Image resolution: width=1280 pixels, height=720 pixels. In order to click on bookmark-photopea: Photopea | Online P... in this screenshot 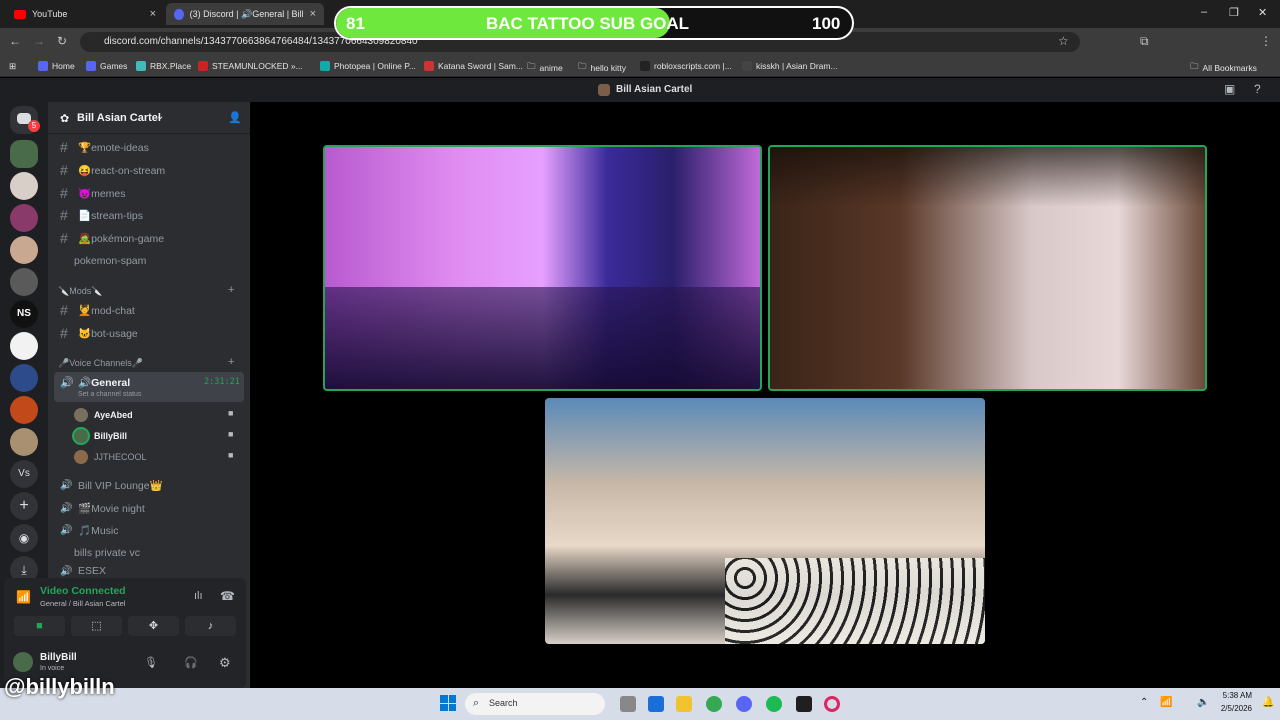, I will do `click(368, 66)`.